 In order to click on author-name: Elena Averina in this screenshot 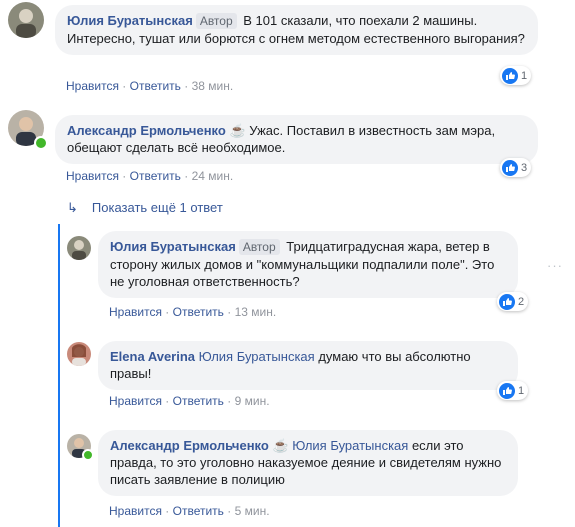, I will do `click(152, 356)`.